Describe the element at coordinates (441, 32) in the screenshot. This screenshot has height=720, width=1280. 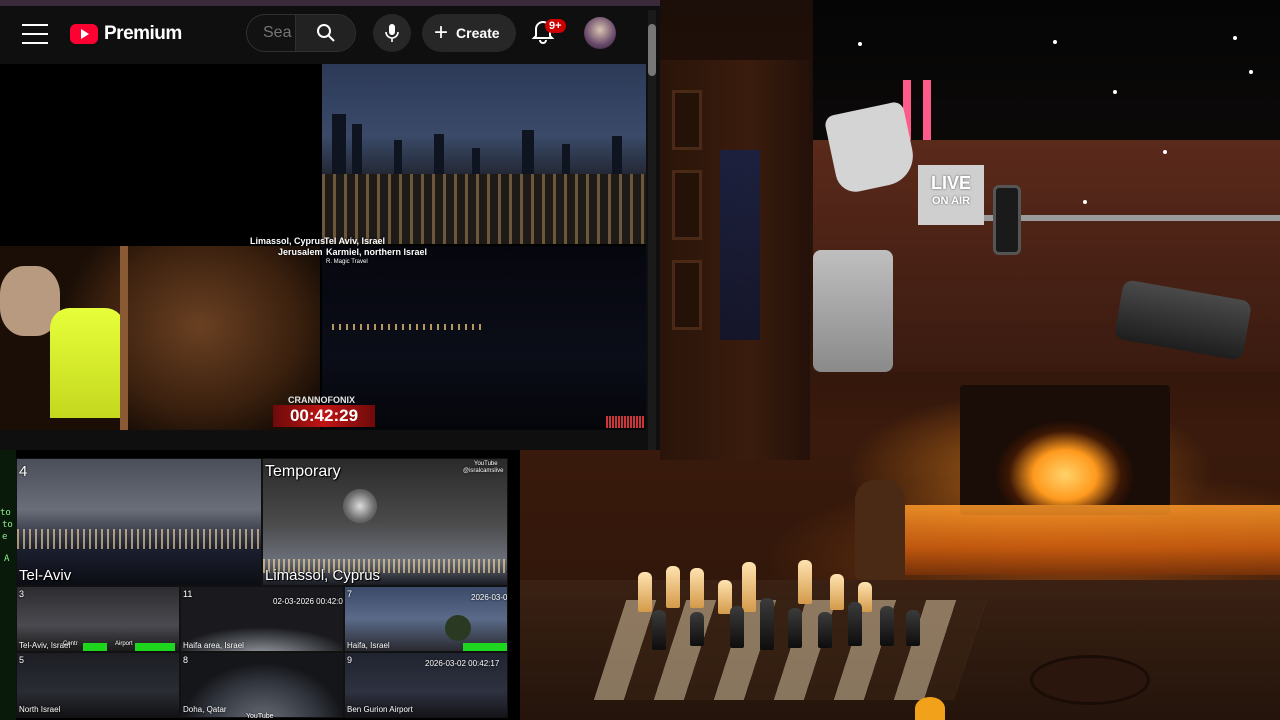
I see `plus-icon: +` at that location.